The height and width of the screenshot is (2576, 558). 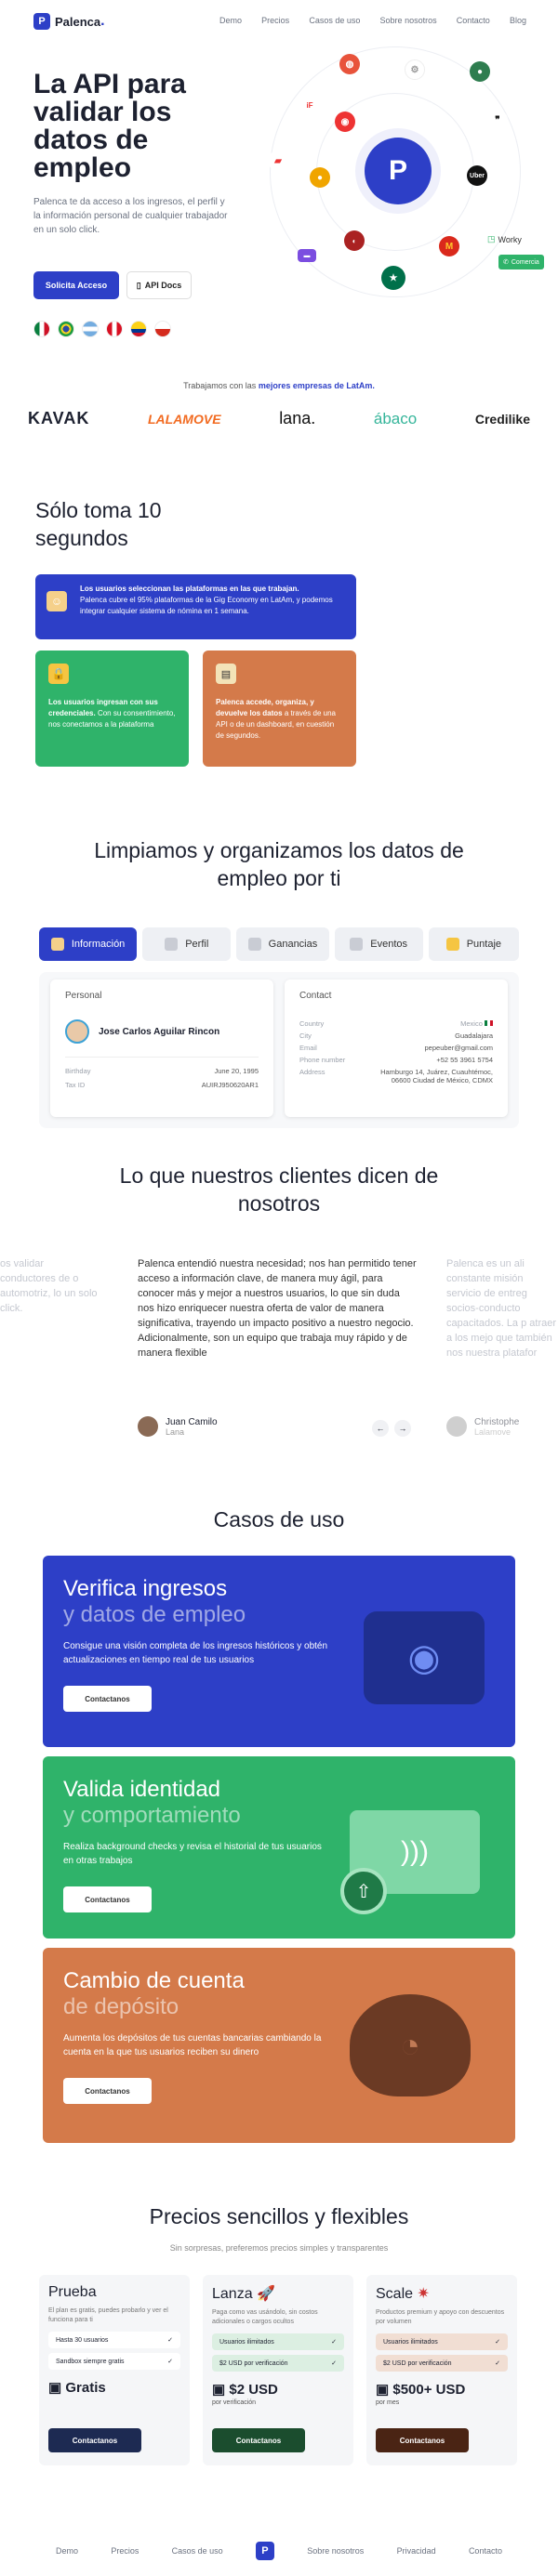 What do you see at coordinates (416, 2551) in the screenshot?
I see `footer-privacidad: Privacidad` at bounding box center [416, 2551].